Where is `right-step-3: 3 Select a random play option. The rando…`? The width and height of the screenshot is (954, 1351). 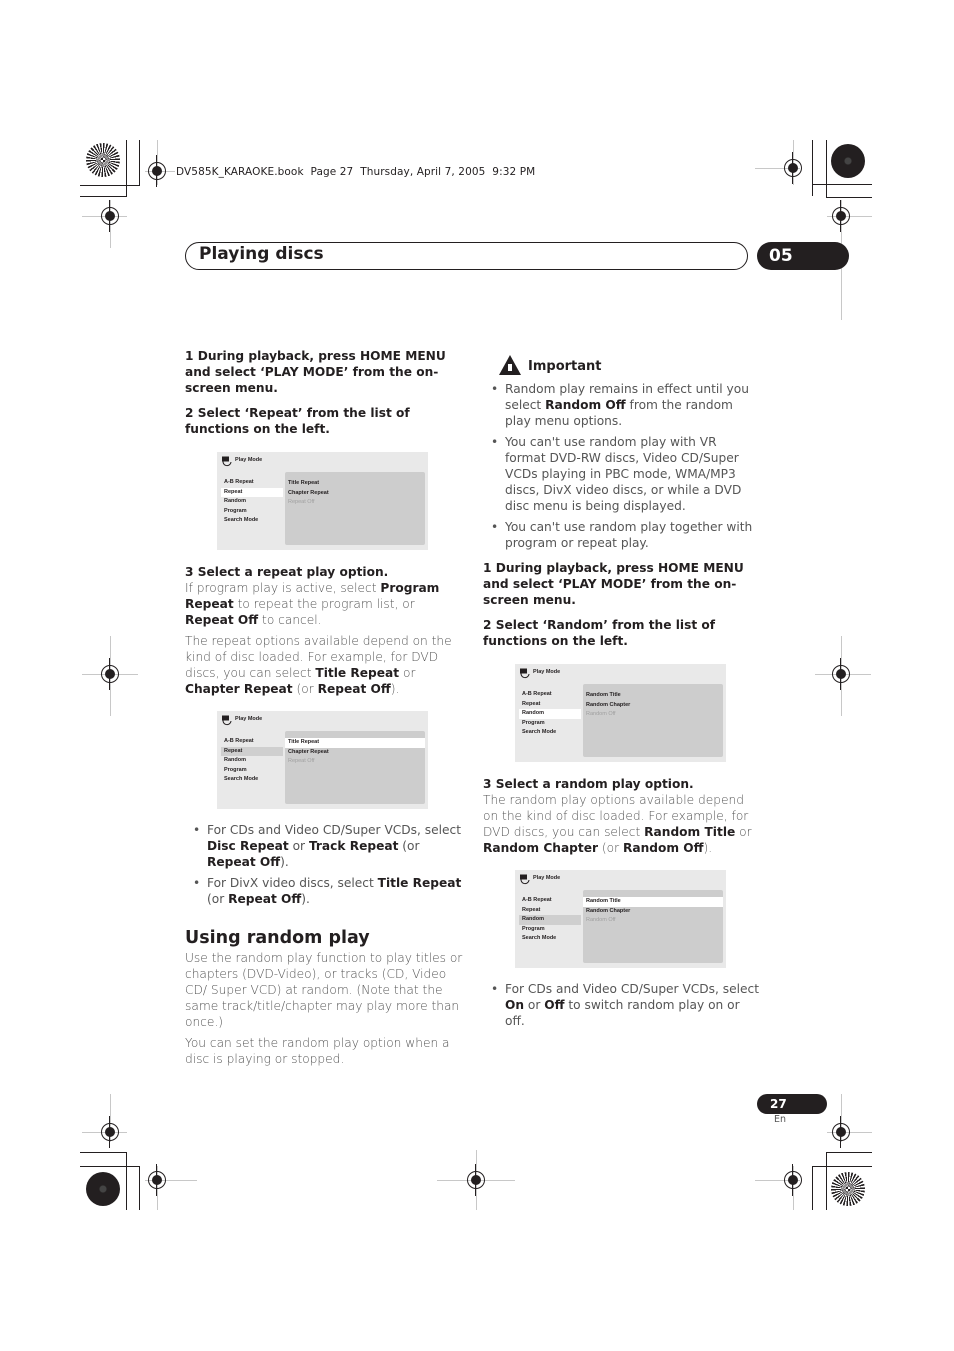 right-step-3: 3 Select a random play option. The rando… is located at coordinates (621, 816).